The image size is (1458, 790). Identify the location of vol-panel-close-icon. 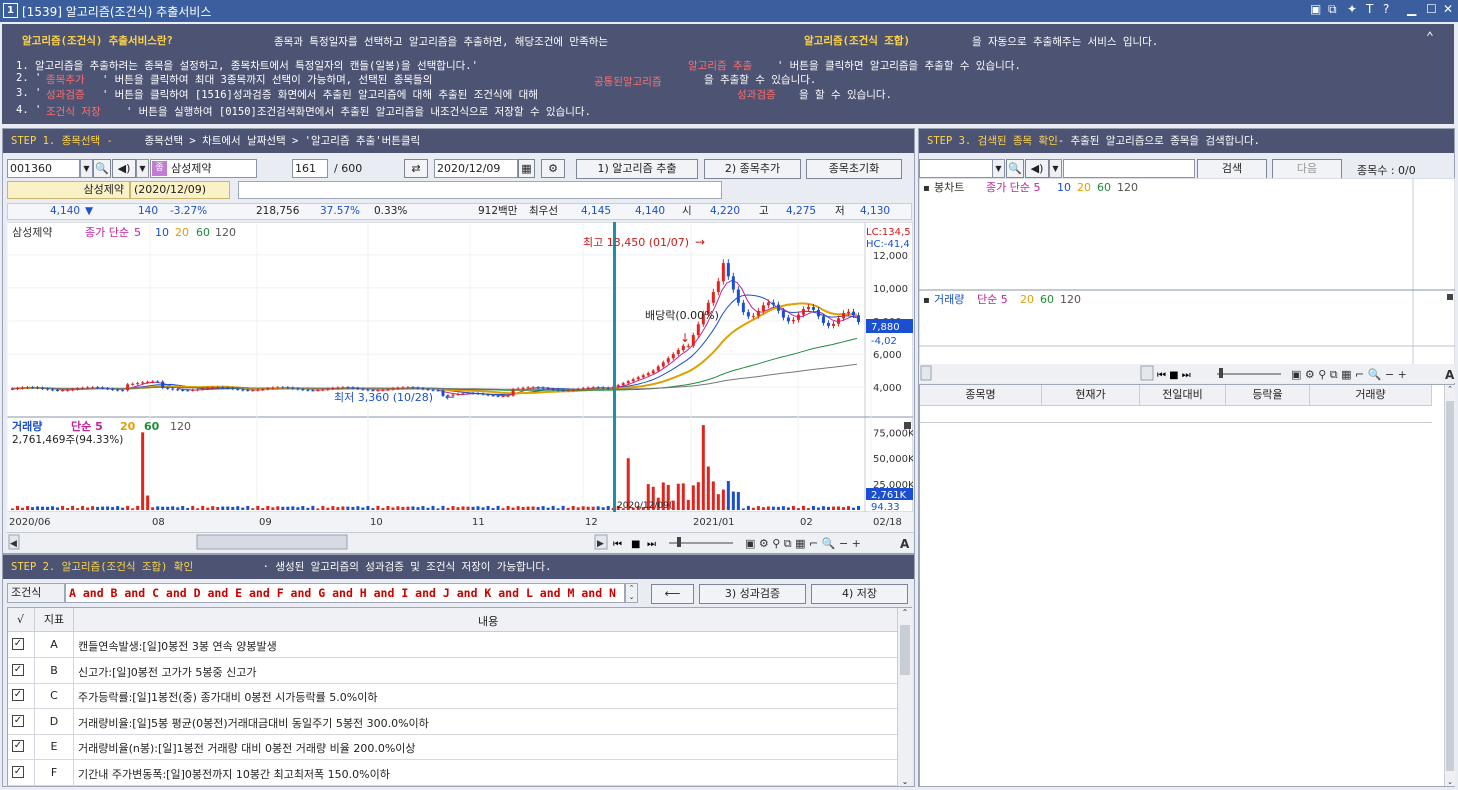
(907, 425).